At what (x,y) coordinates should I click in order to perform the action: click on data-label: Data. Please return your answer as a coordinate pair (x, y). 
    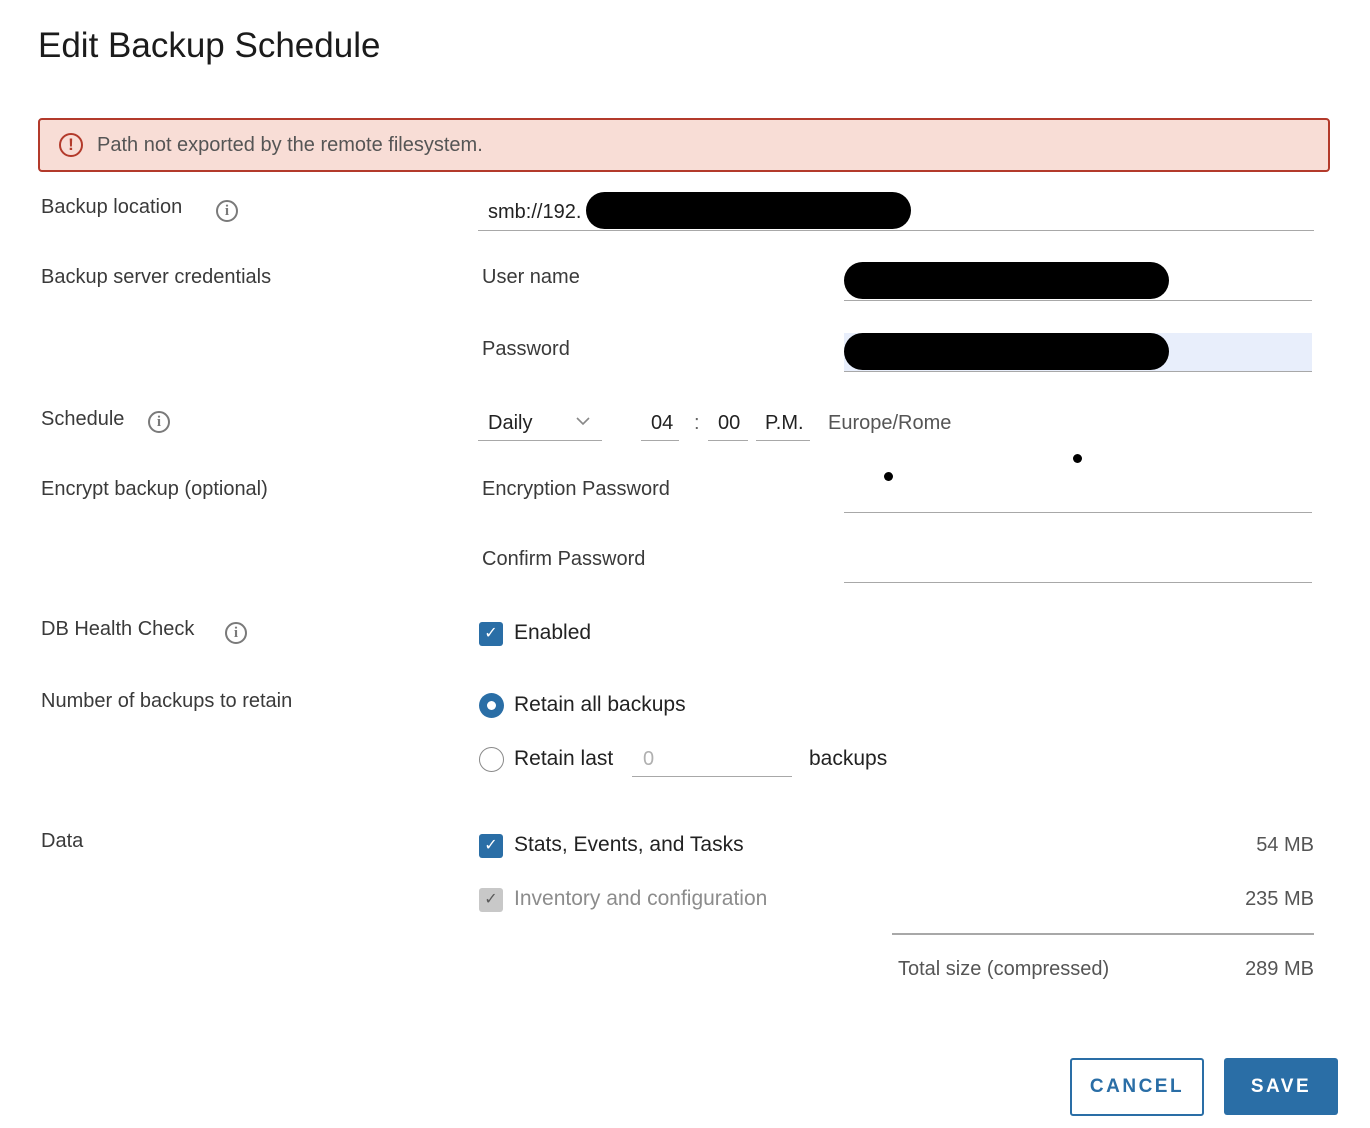
    Looking at the image, I should click on (62, 841).